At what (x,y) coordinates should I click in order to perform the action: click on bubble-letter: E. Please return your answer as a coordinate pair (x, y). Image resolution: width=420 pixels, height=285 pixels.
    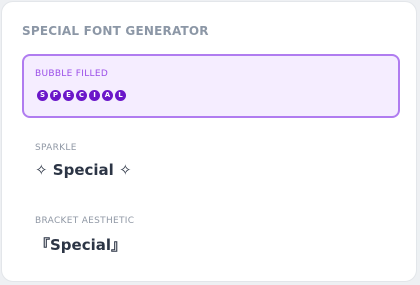
    Looking at the image, I should click on (68, 95).